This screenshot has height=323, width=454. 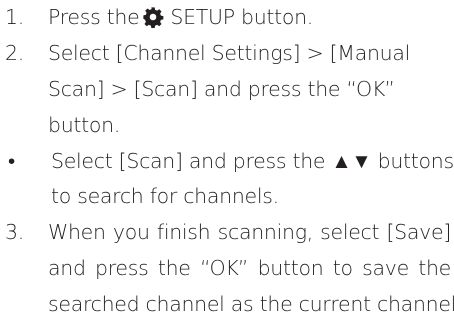 I want to click on step-text-part: SETUP button., so click(x=242, y=17).